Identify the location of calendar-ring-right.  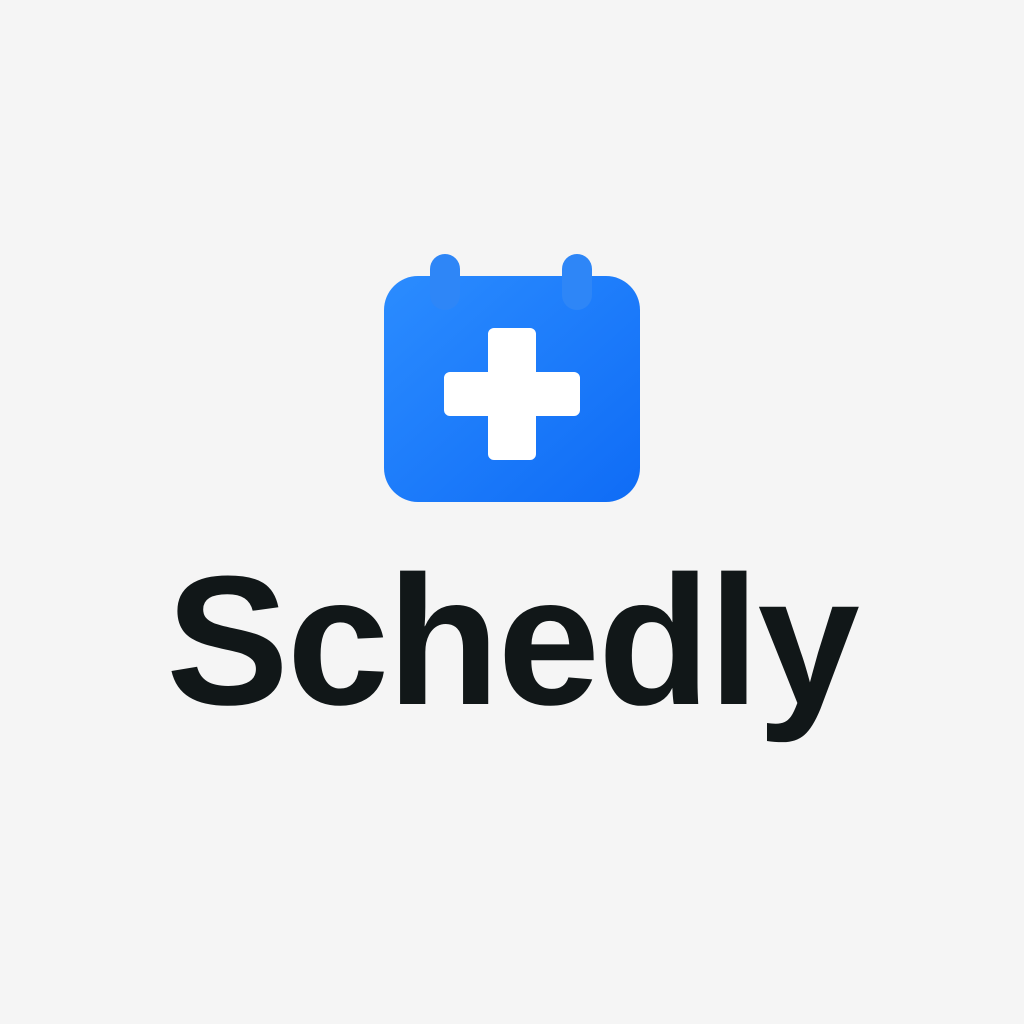
(577, 282).